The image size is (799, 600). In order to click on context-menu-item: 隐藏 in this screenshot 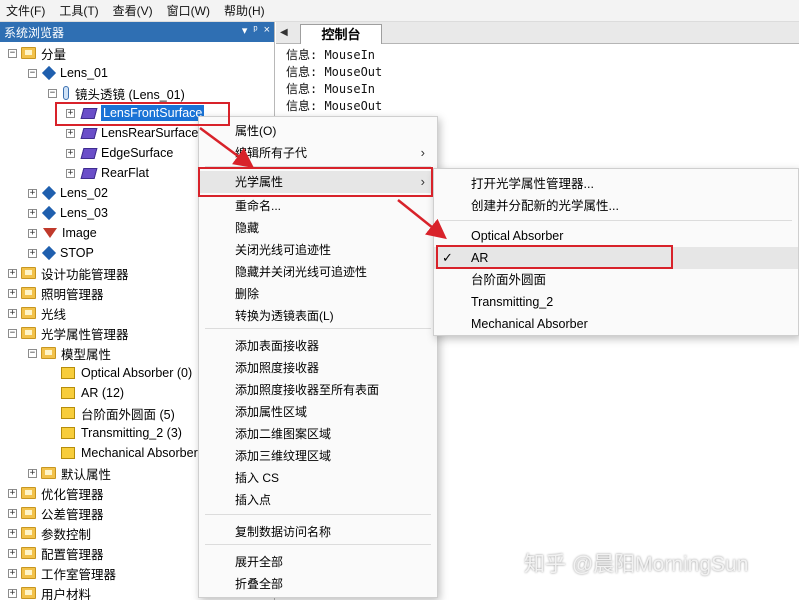, I will do `click(318, 228)`.